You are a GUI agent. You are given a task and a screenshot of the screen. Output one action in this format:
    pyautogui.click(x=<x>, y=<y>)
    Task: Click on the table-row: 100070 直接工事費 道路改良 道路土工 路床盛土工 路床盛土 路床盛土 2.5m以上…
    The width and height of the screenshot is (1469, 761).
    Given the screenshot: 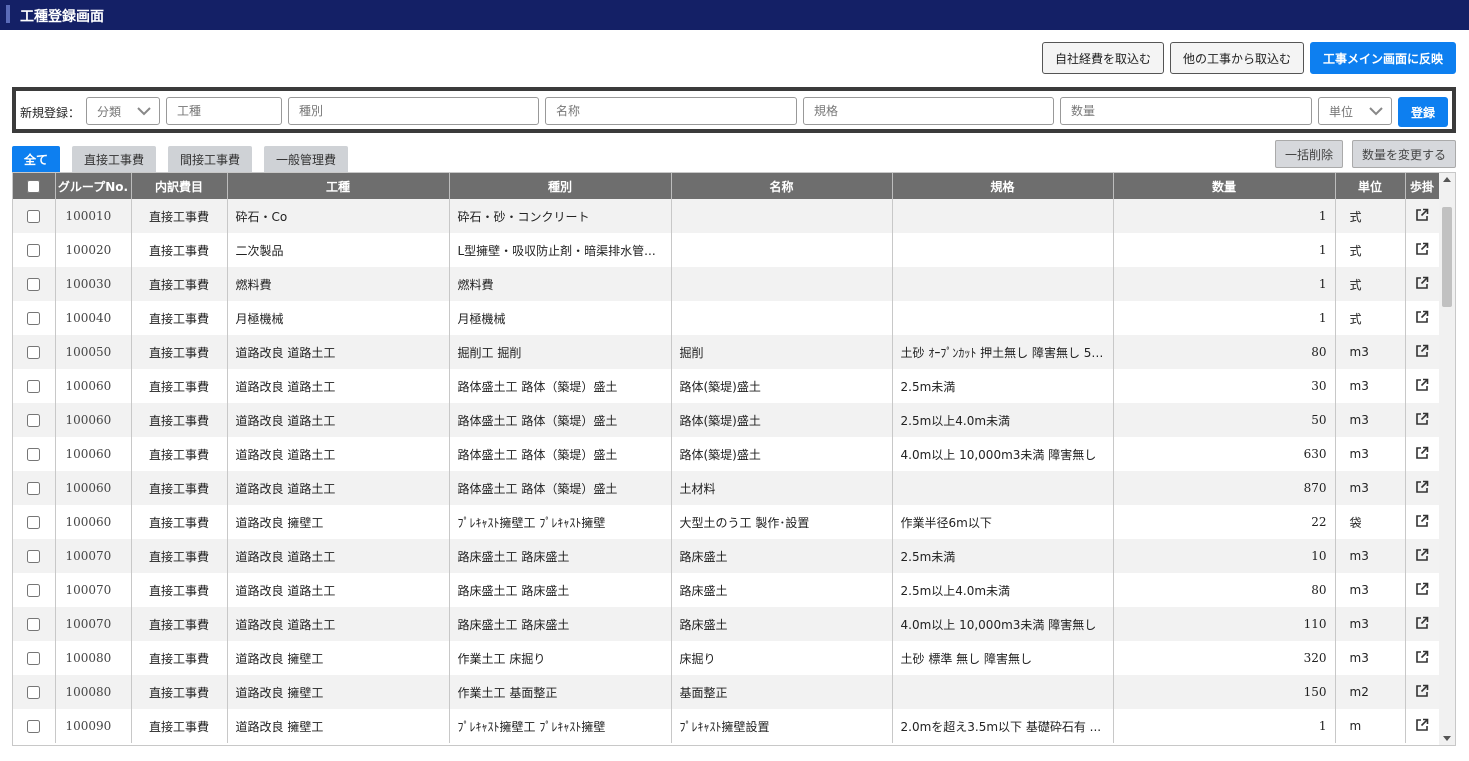 What is the action you would take?
    pyautogui.click(x=726, y=590)
    